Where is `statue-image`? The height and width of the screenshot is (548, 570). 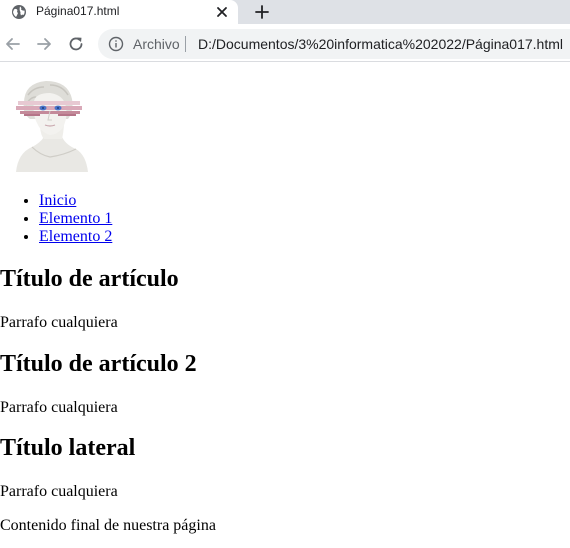
statue-image is located at coordinates (52, 126).